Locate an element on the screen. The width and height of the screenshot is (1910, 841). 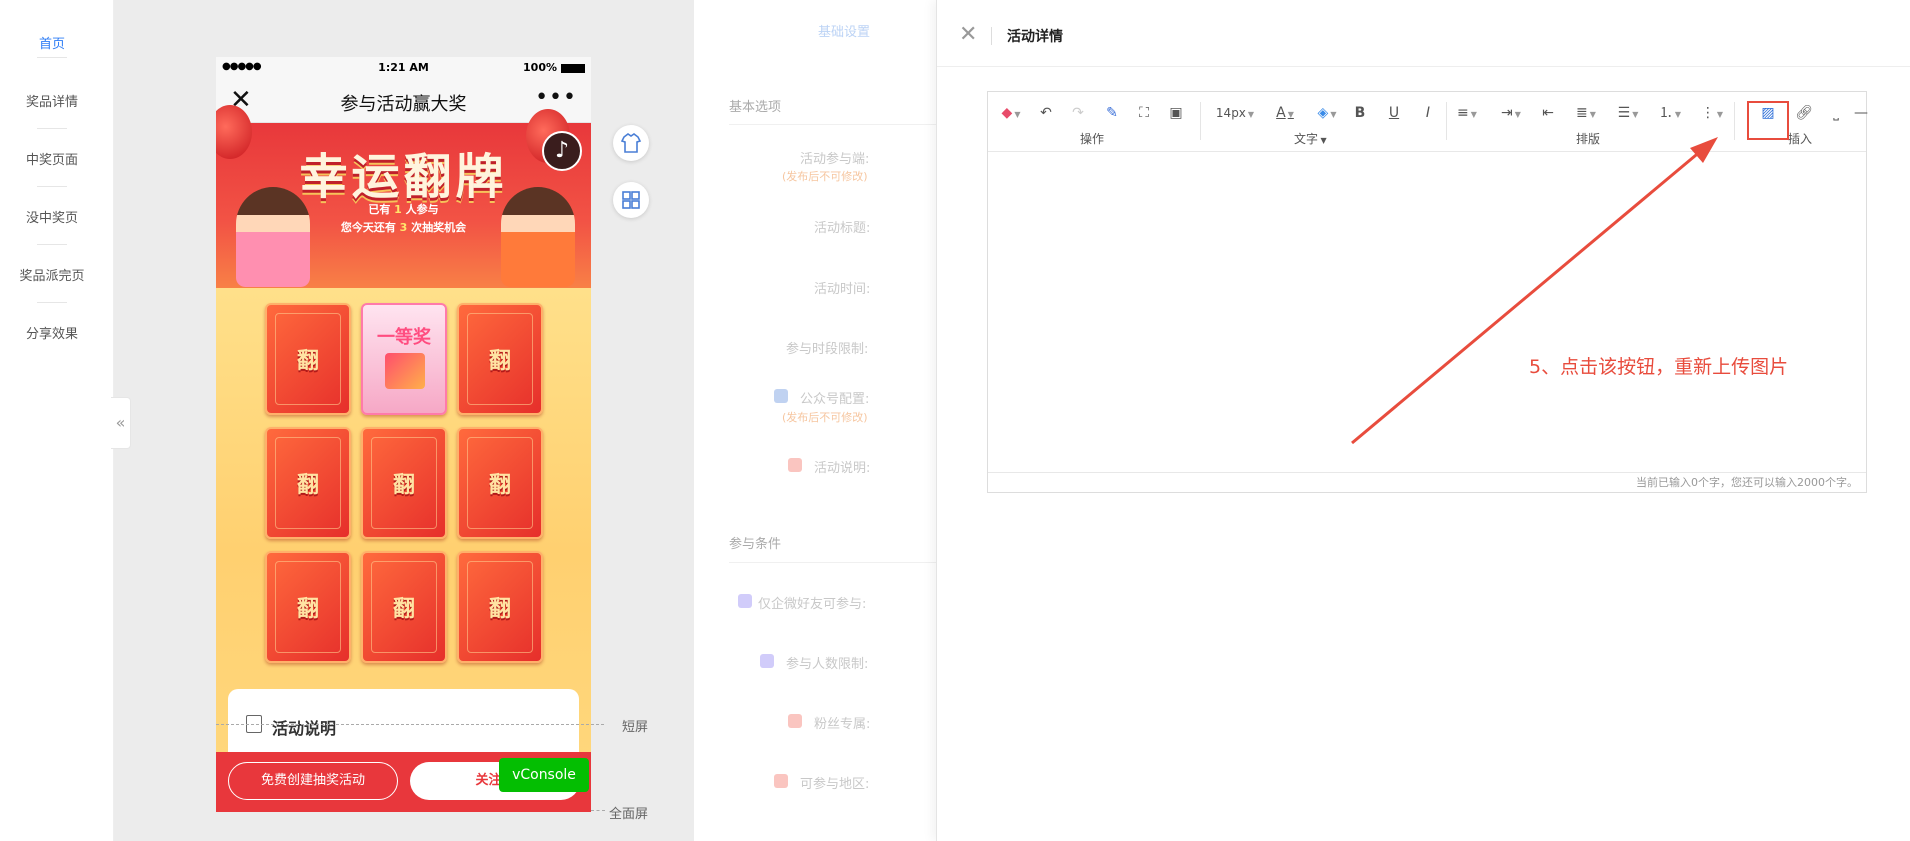
grid-icon is located at coordinates (631, 200).